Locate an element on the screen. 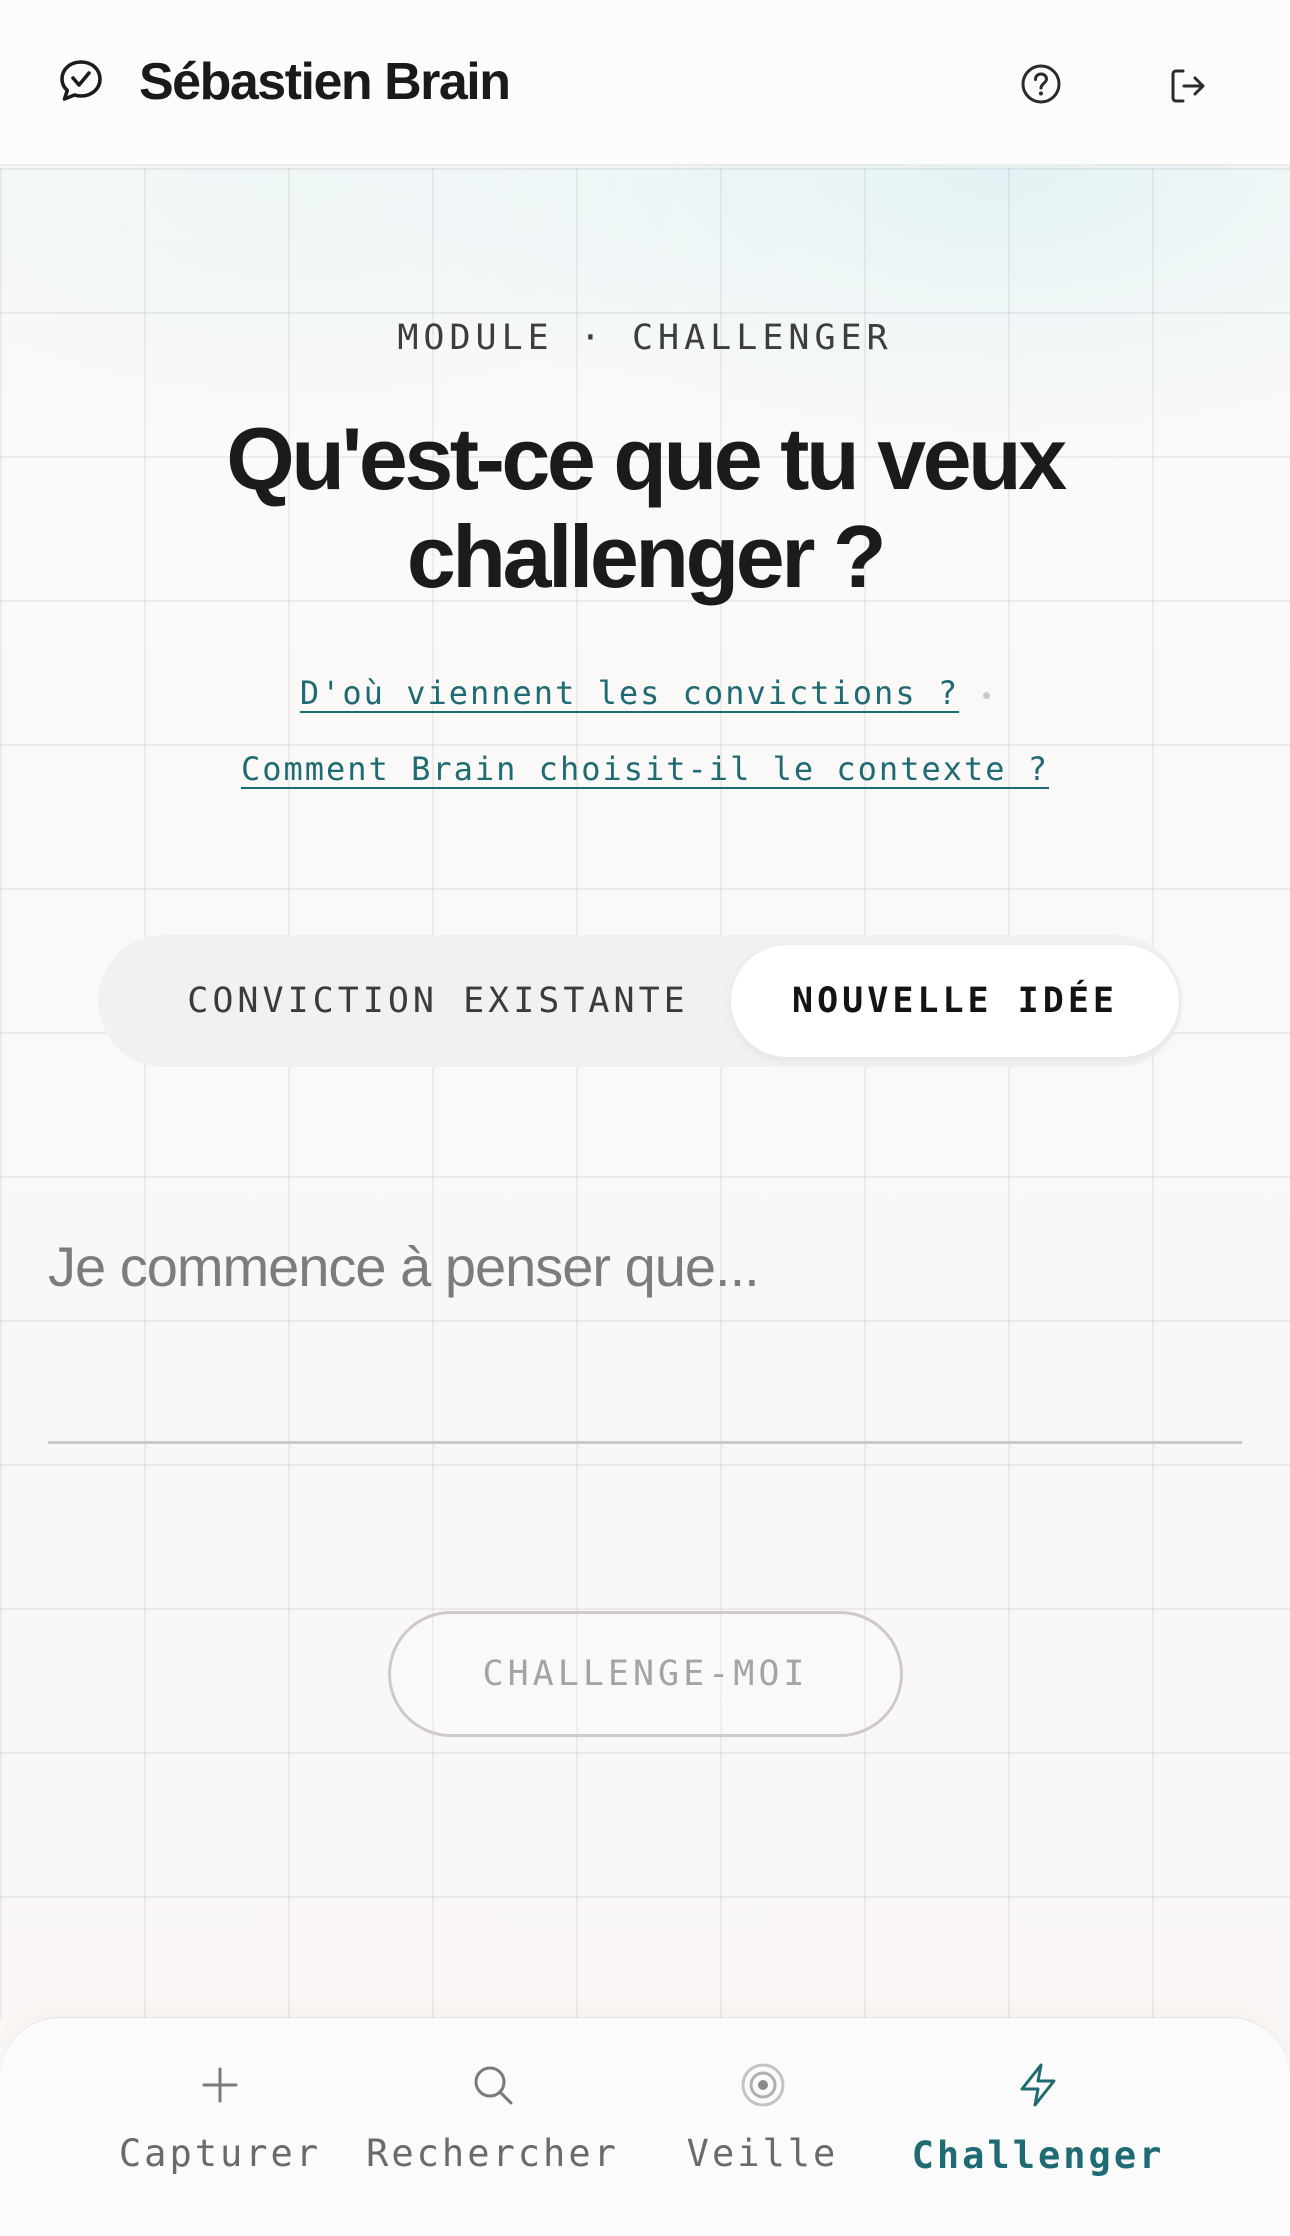 This screenshot has width=1290, height=2236. segment-conviction-existante: CONVICTION EXISTANTE is located at coordinates (438, 1001).